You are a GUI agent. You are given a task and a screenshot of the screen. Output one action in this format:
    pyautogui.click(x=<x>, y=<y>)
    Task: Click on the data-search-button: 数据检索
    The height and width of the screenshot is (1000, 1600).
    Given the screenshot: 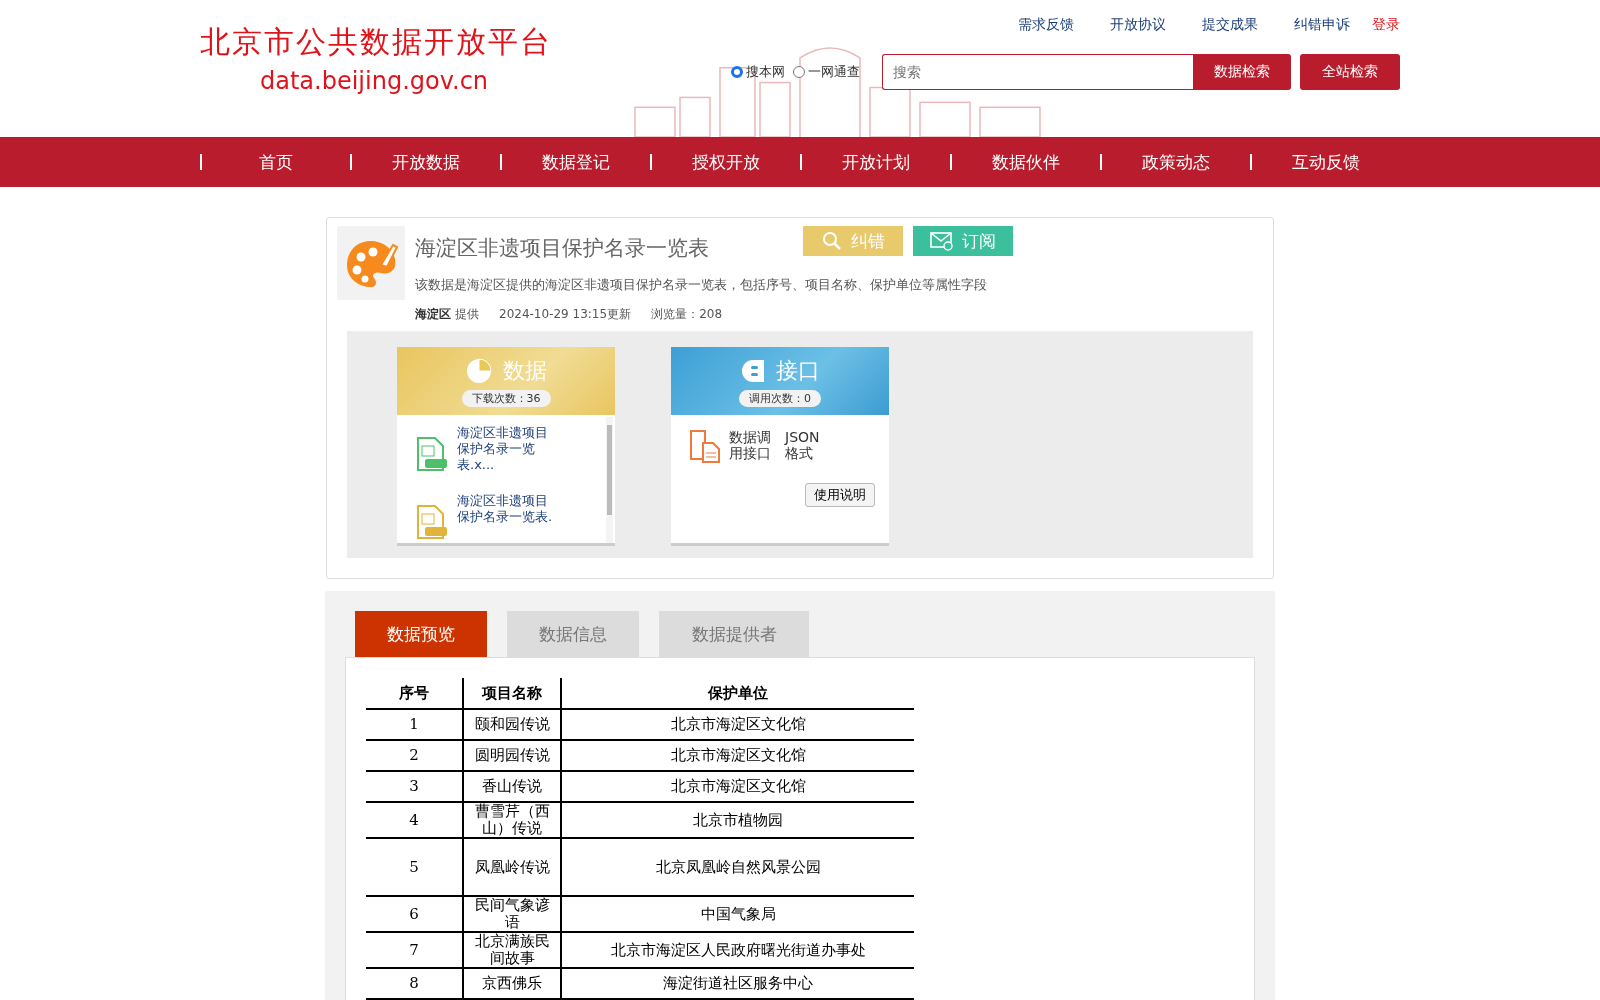 What is the action you would take?
    pyautogui.click(x=1242, y=72)
    